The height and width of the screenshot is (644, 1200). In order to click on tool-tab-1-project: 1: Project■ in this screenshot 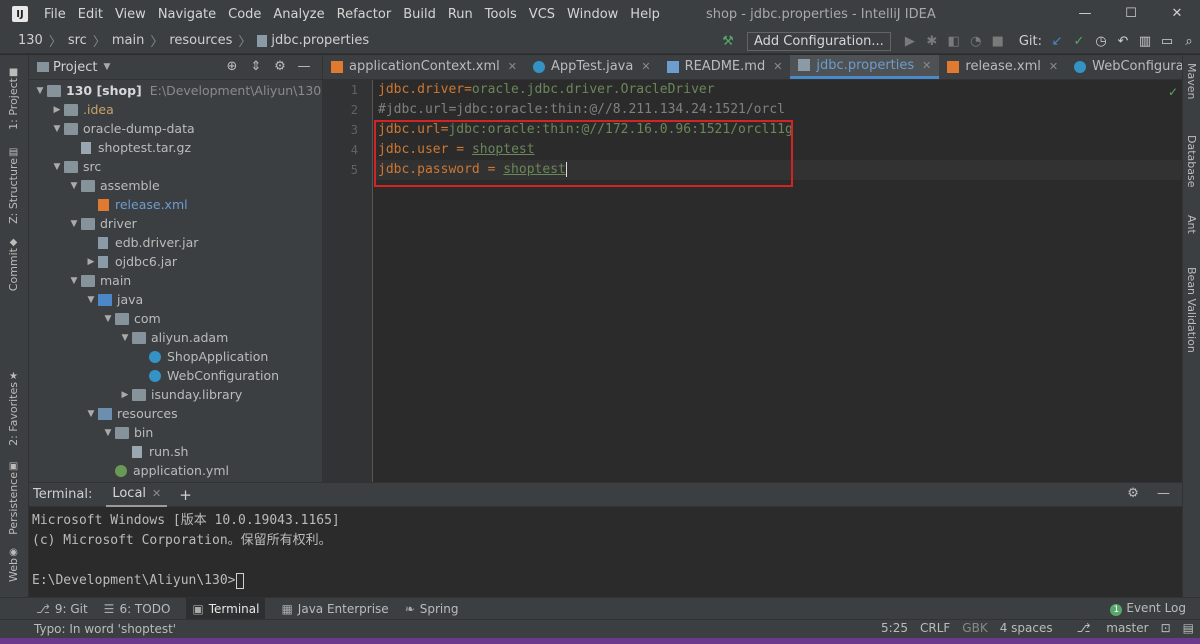, I will do `click(13, 96)`.